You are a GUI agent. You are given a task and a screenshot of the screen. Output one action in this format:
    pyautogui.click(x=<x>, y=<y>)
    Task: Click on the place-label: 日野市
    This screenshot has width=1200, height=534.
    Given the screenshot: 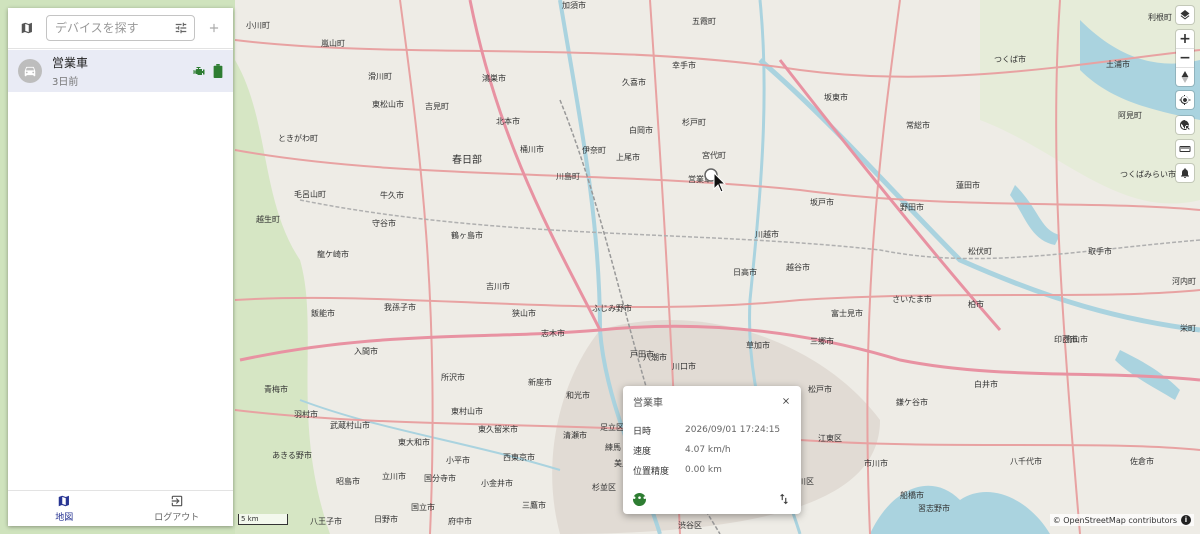 What is the action you would take?
    pyautogui.click(x=386, y=519)
    